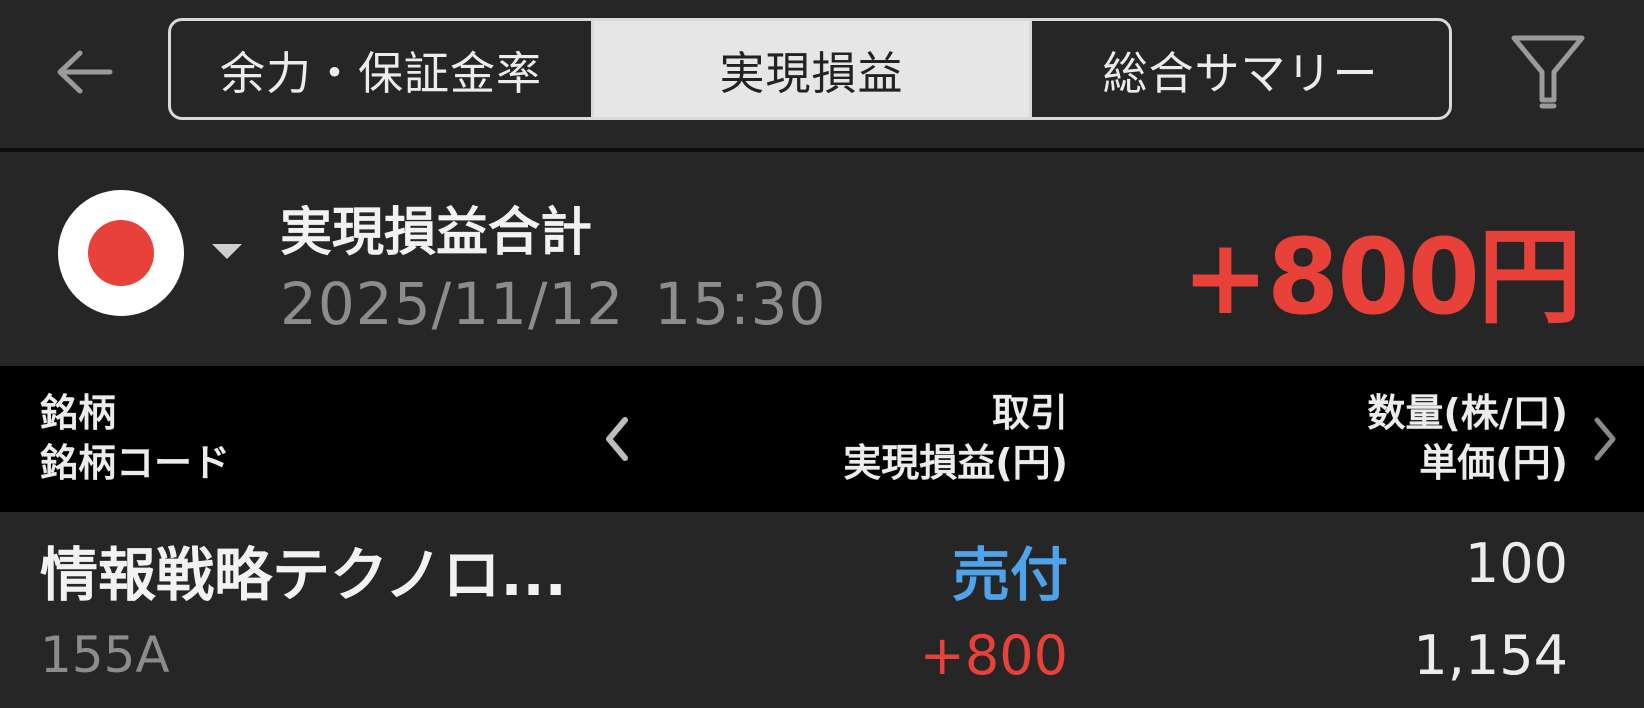 The width and height of the screenshot is (1644, 708). Describe the element at coordinates (452, 304) in the screenshot. I see `summary-date: 2025/11/12` at that location.